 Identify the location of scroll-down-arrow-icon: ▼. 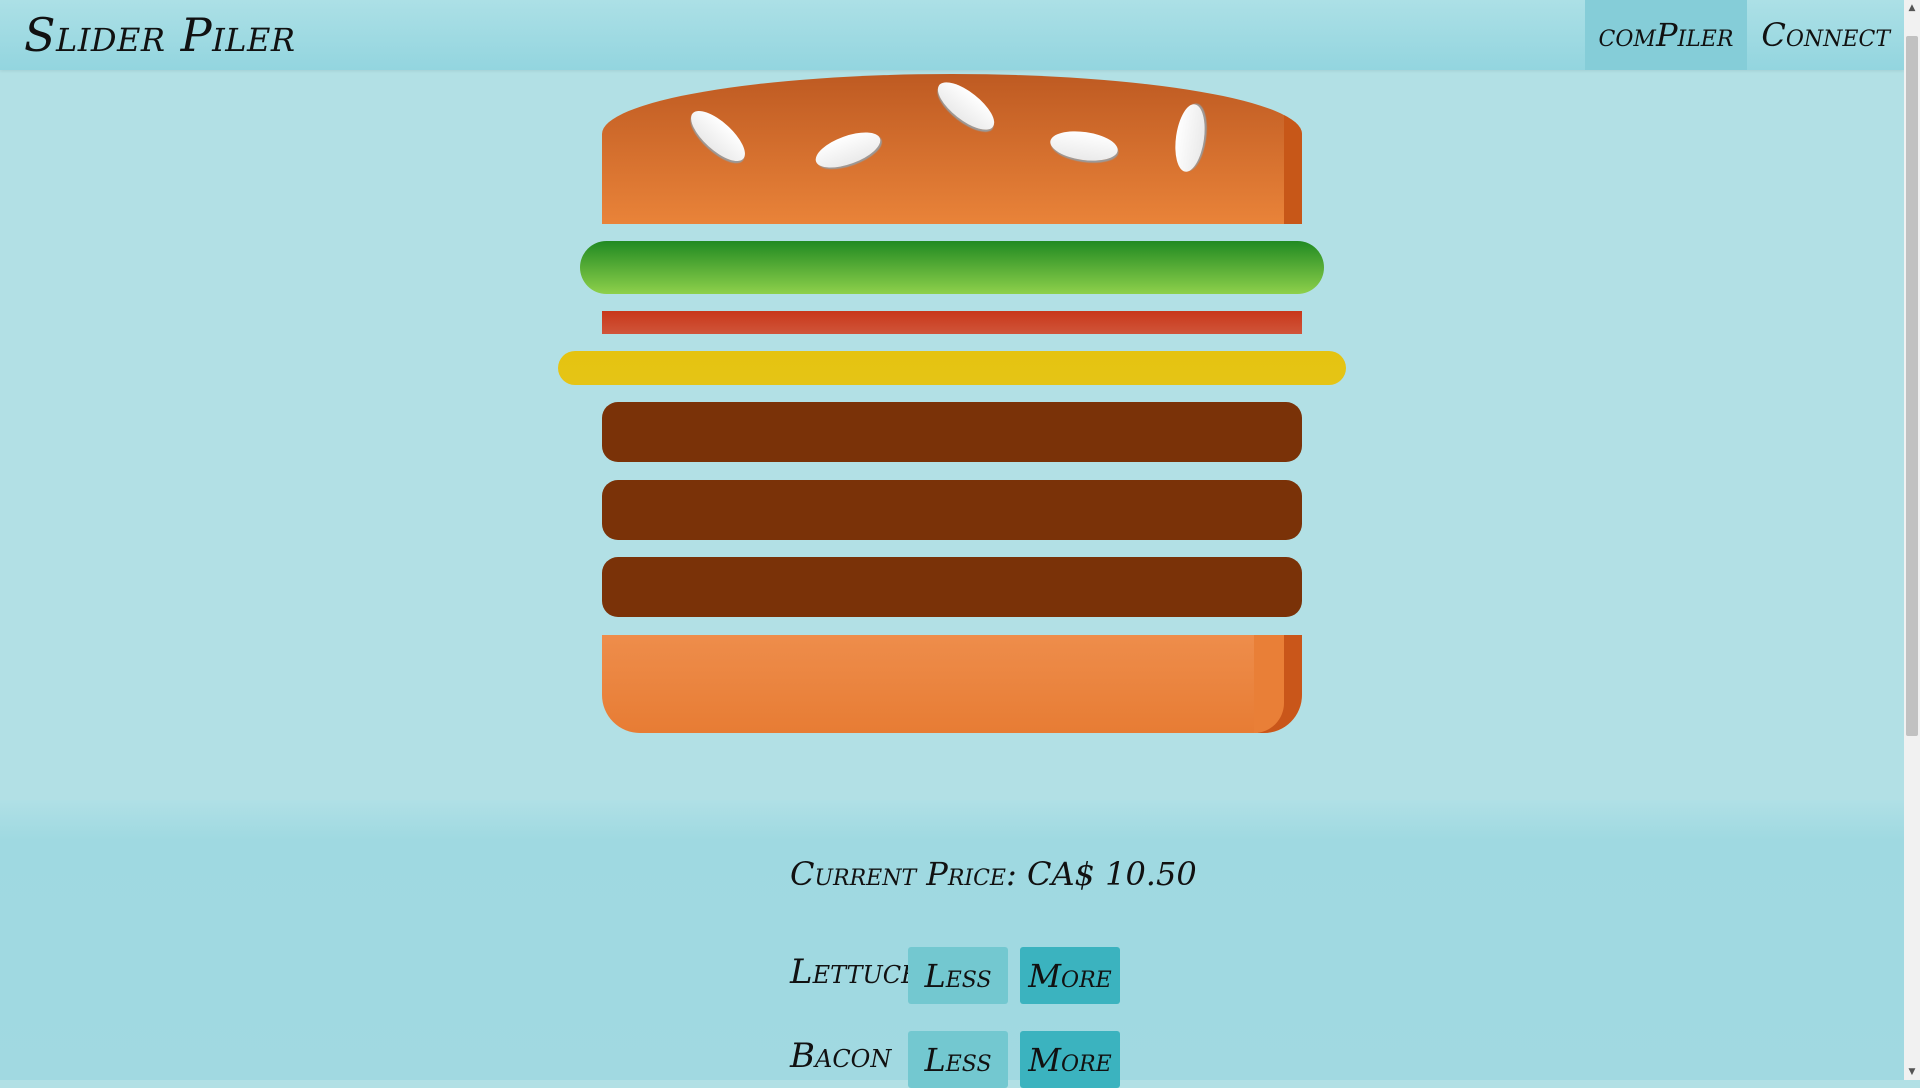
(1912, 1072).